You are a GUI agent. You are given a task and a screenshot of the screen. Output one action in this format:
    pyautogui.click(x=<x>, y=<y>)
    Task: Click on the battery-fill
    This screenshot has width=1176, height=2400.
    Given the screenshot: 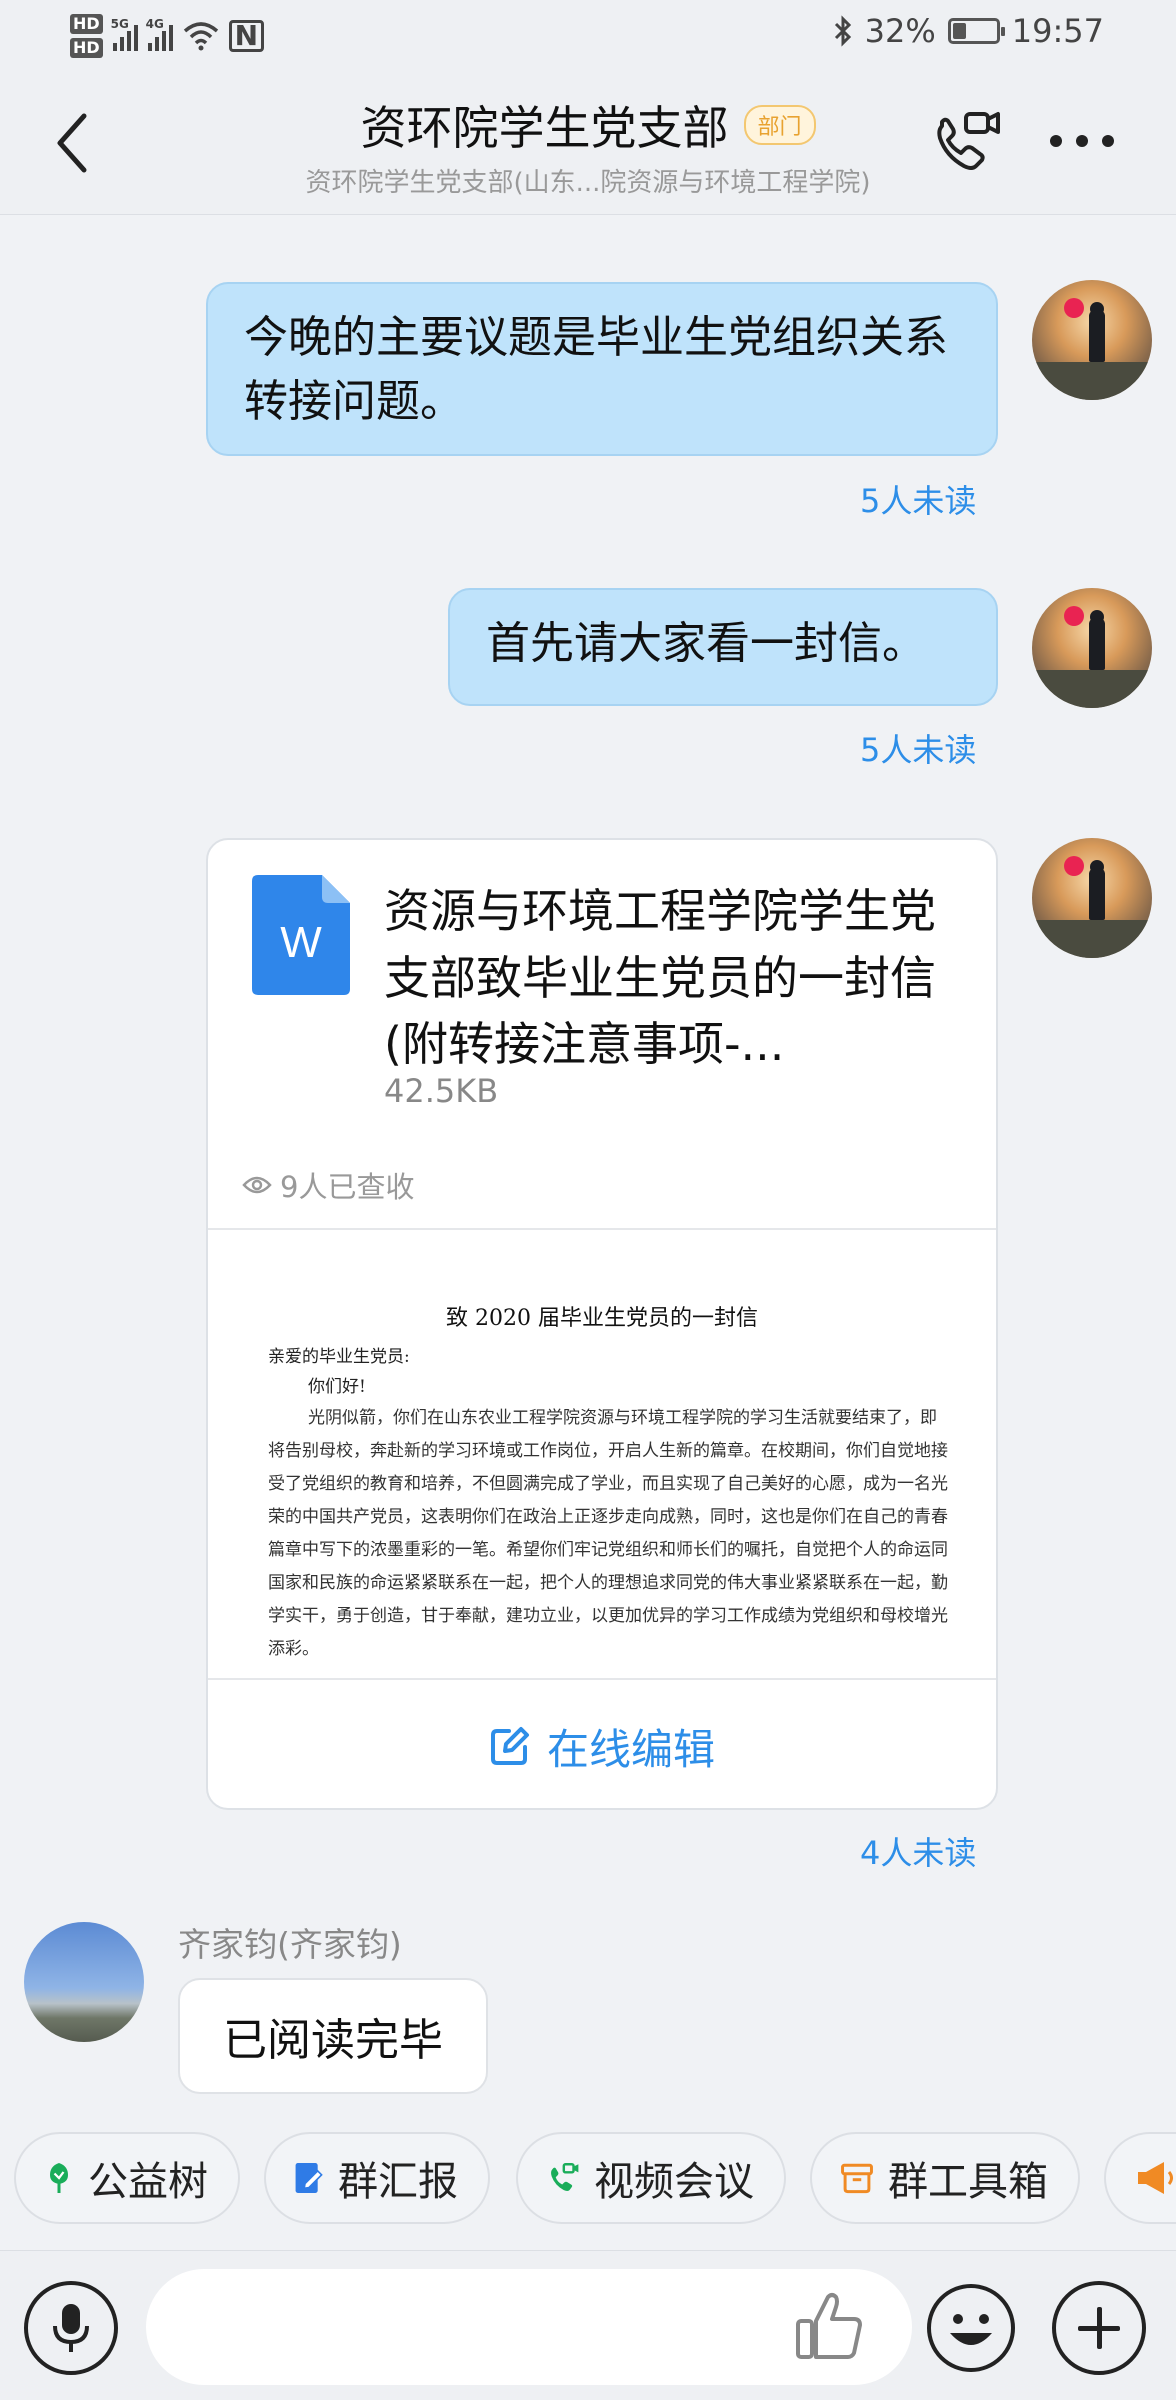 What is the action you would take?
    pyautogui.click(x=959, y=31)
    